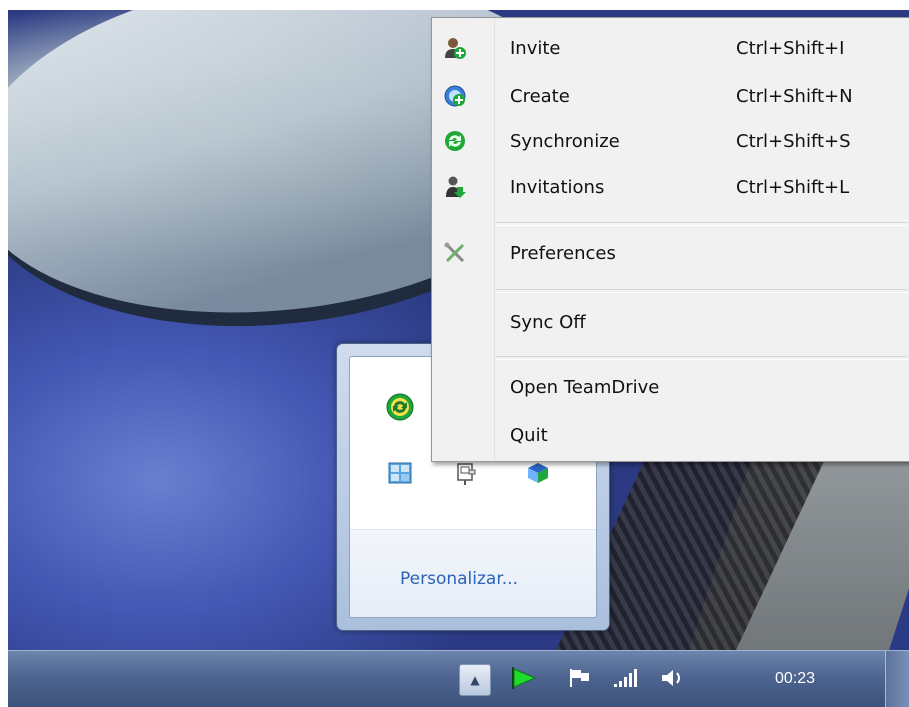  Describe the element at coordinates (793, 187) in the screenshot. I see `menu-shortcut-invitations: Ctrl+Shift+L` at that location.